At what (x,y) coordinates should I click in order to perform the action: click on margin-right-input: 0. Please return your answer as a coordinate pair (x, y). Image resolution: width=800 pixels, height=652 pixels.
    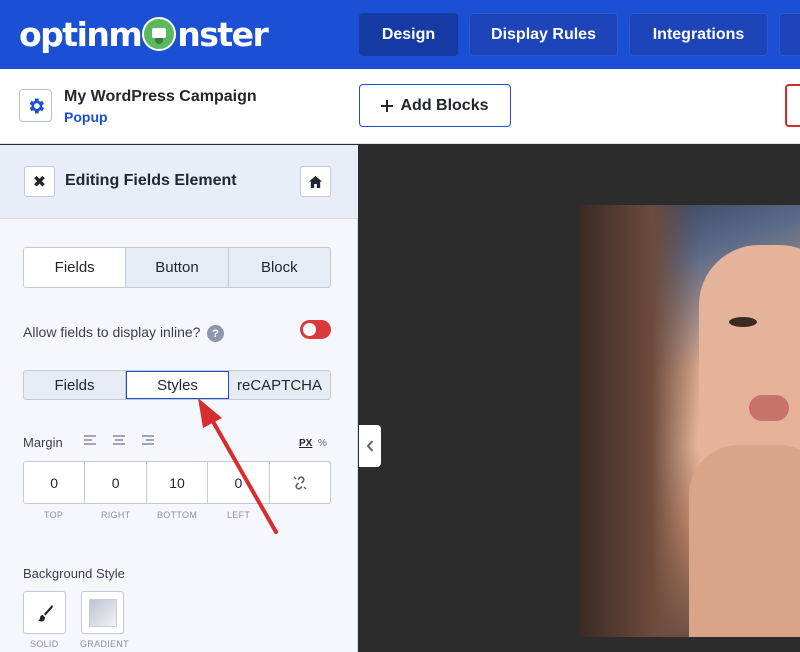
    Looking at the image, I should click on (116, 482).